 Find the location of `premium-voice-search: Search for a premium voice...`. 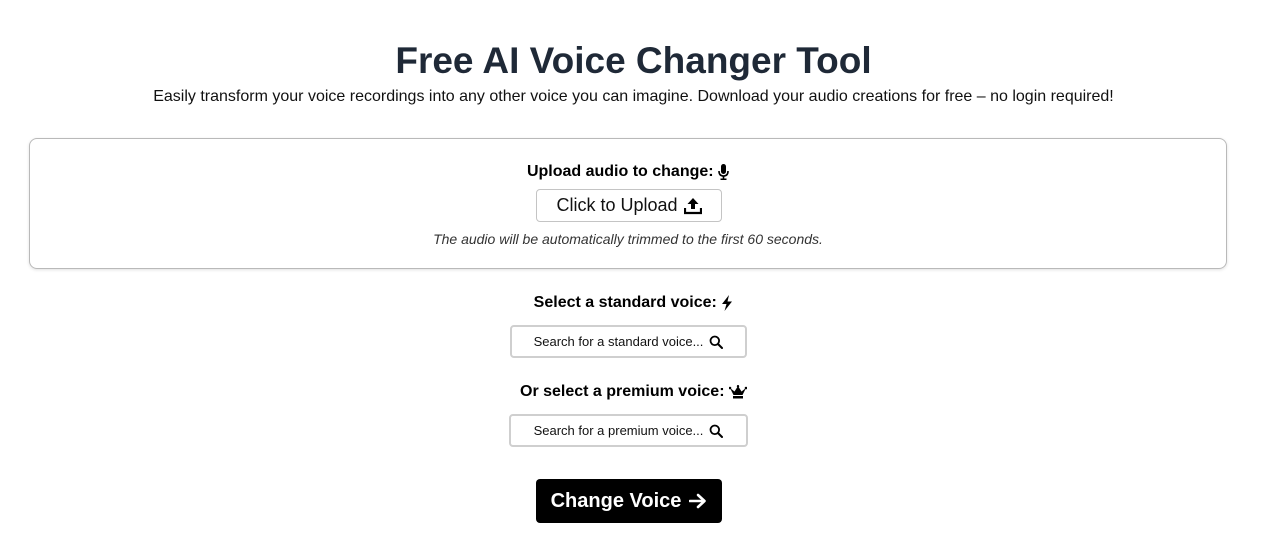

premium-voice-search: Search for a premium voice... is located at coordinates (628, 430).